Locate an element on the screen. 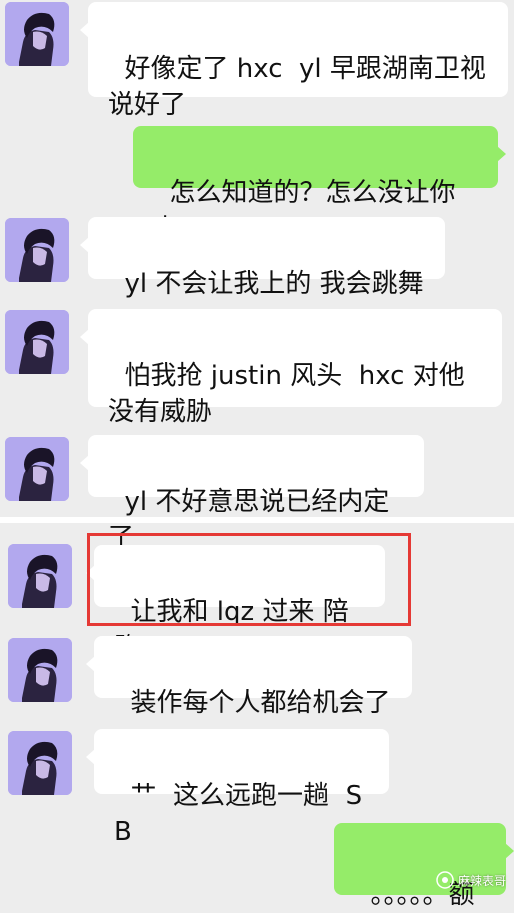 The height and width of the screenshot is (913, 514). watermark: 麻辣表哥 is located at coordinates (471, 880).